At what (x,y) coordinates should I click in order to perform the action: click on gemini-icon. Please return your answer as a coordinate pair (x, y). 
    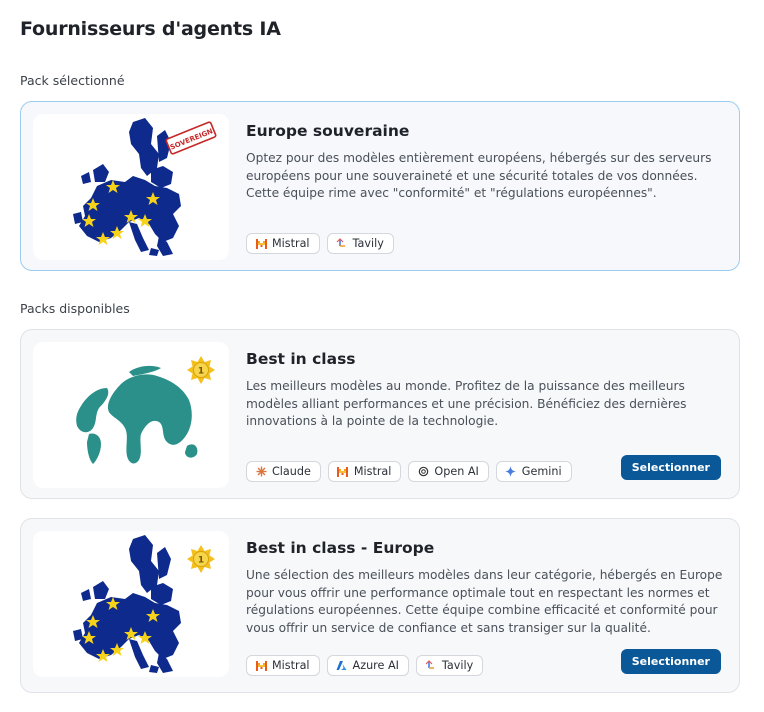
    Looking at the image, I should click on (511, 472).